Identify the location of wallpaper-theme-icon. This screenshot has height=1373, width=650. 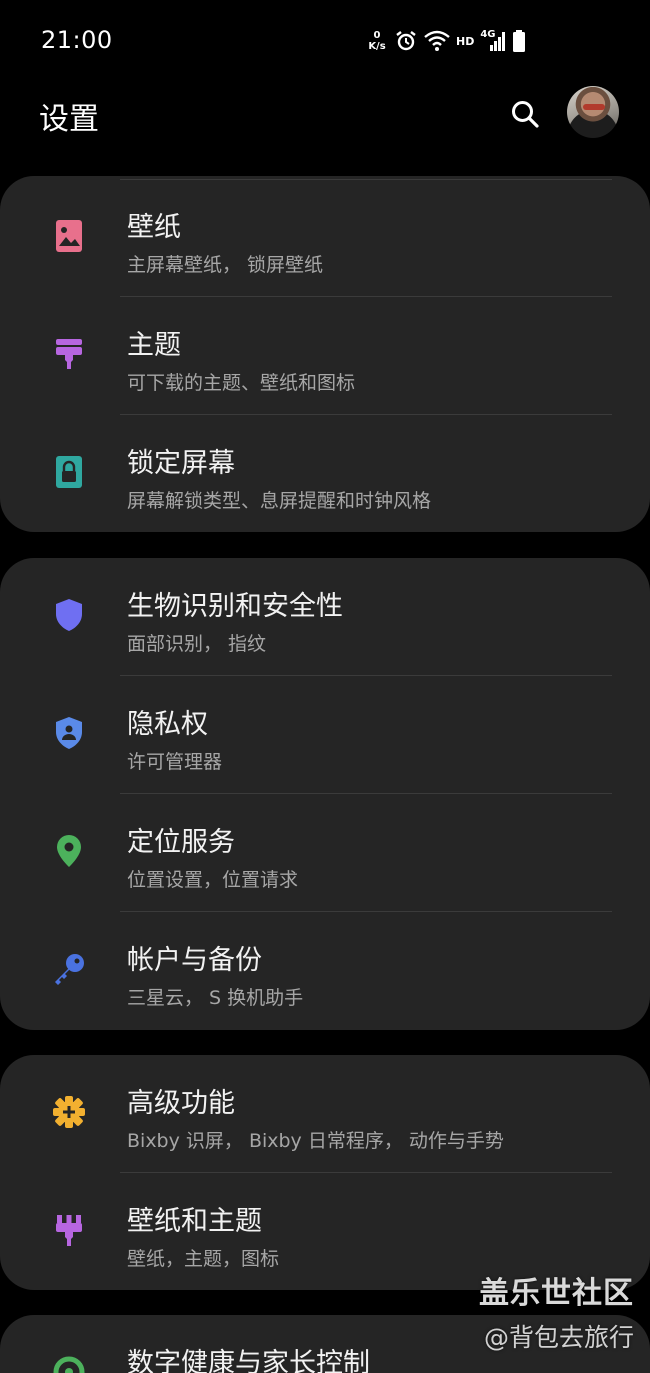
(69, 1230).